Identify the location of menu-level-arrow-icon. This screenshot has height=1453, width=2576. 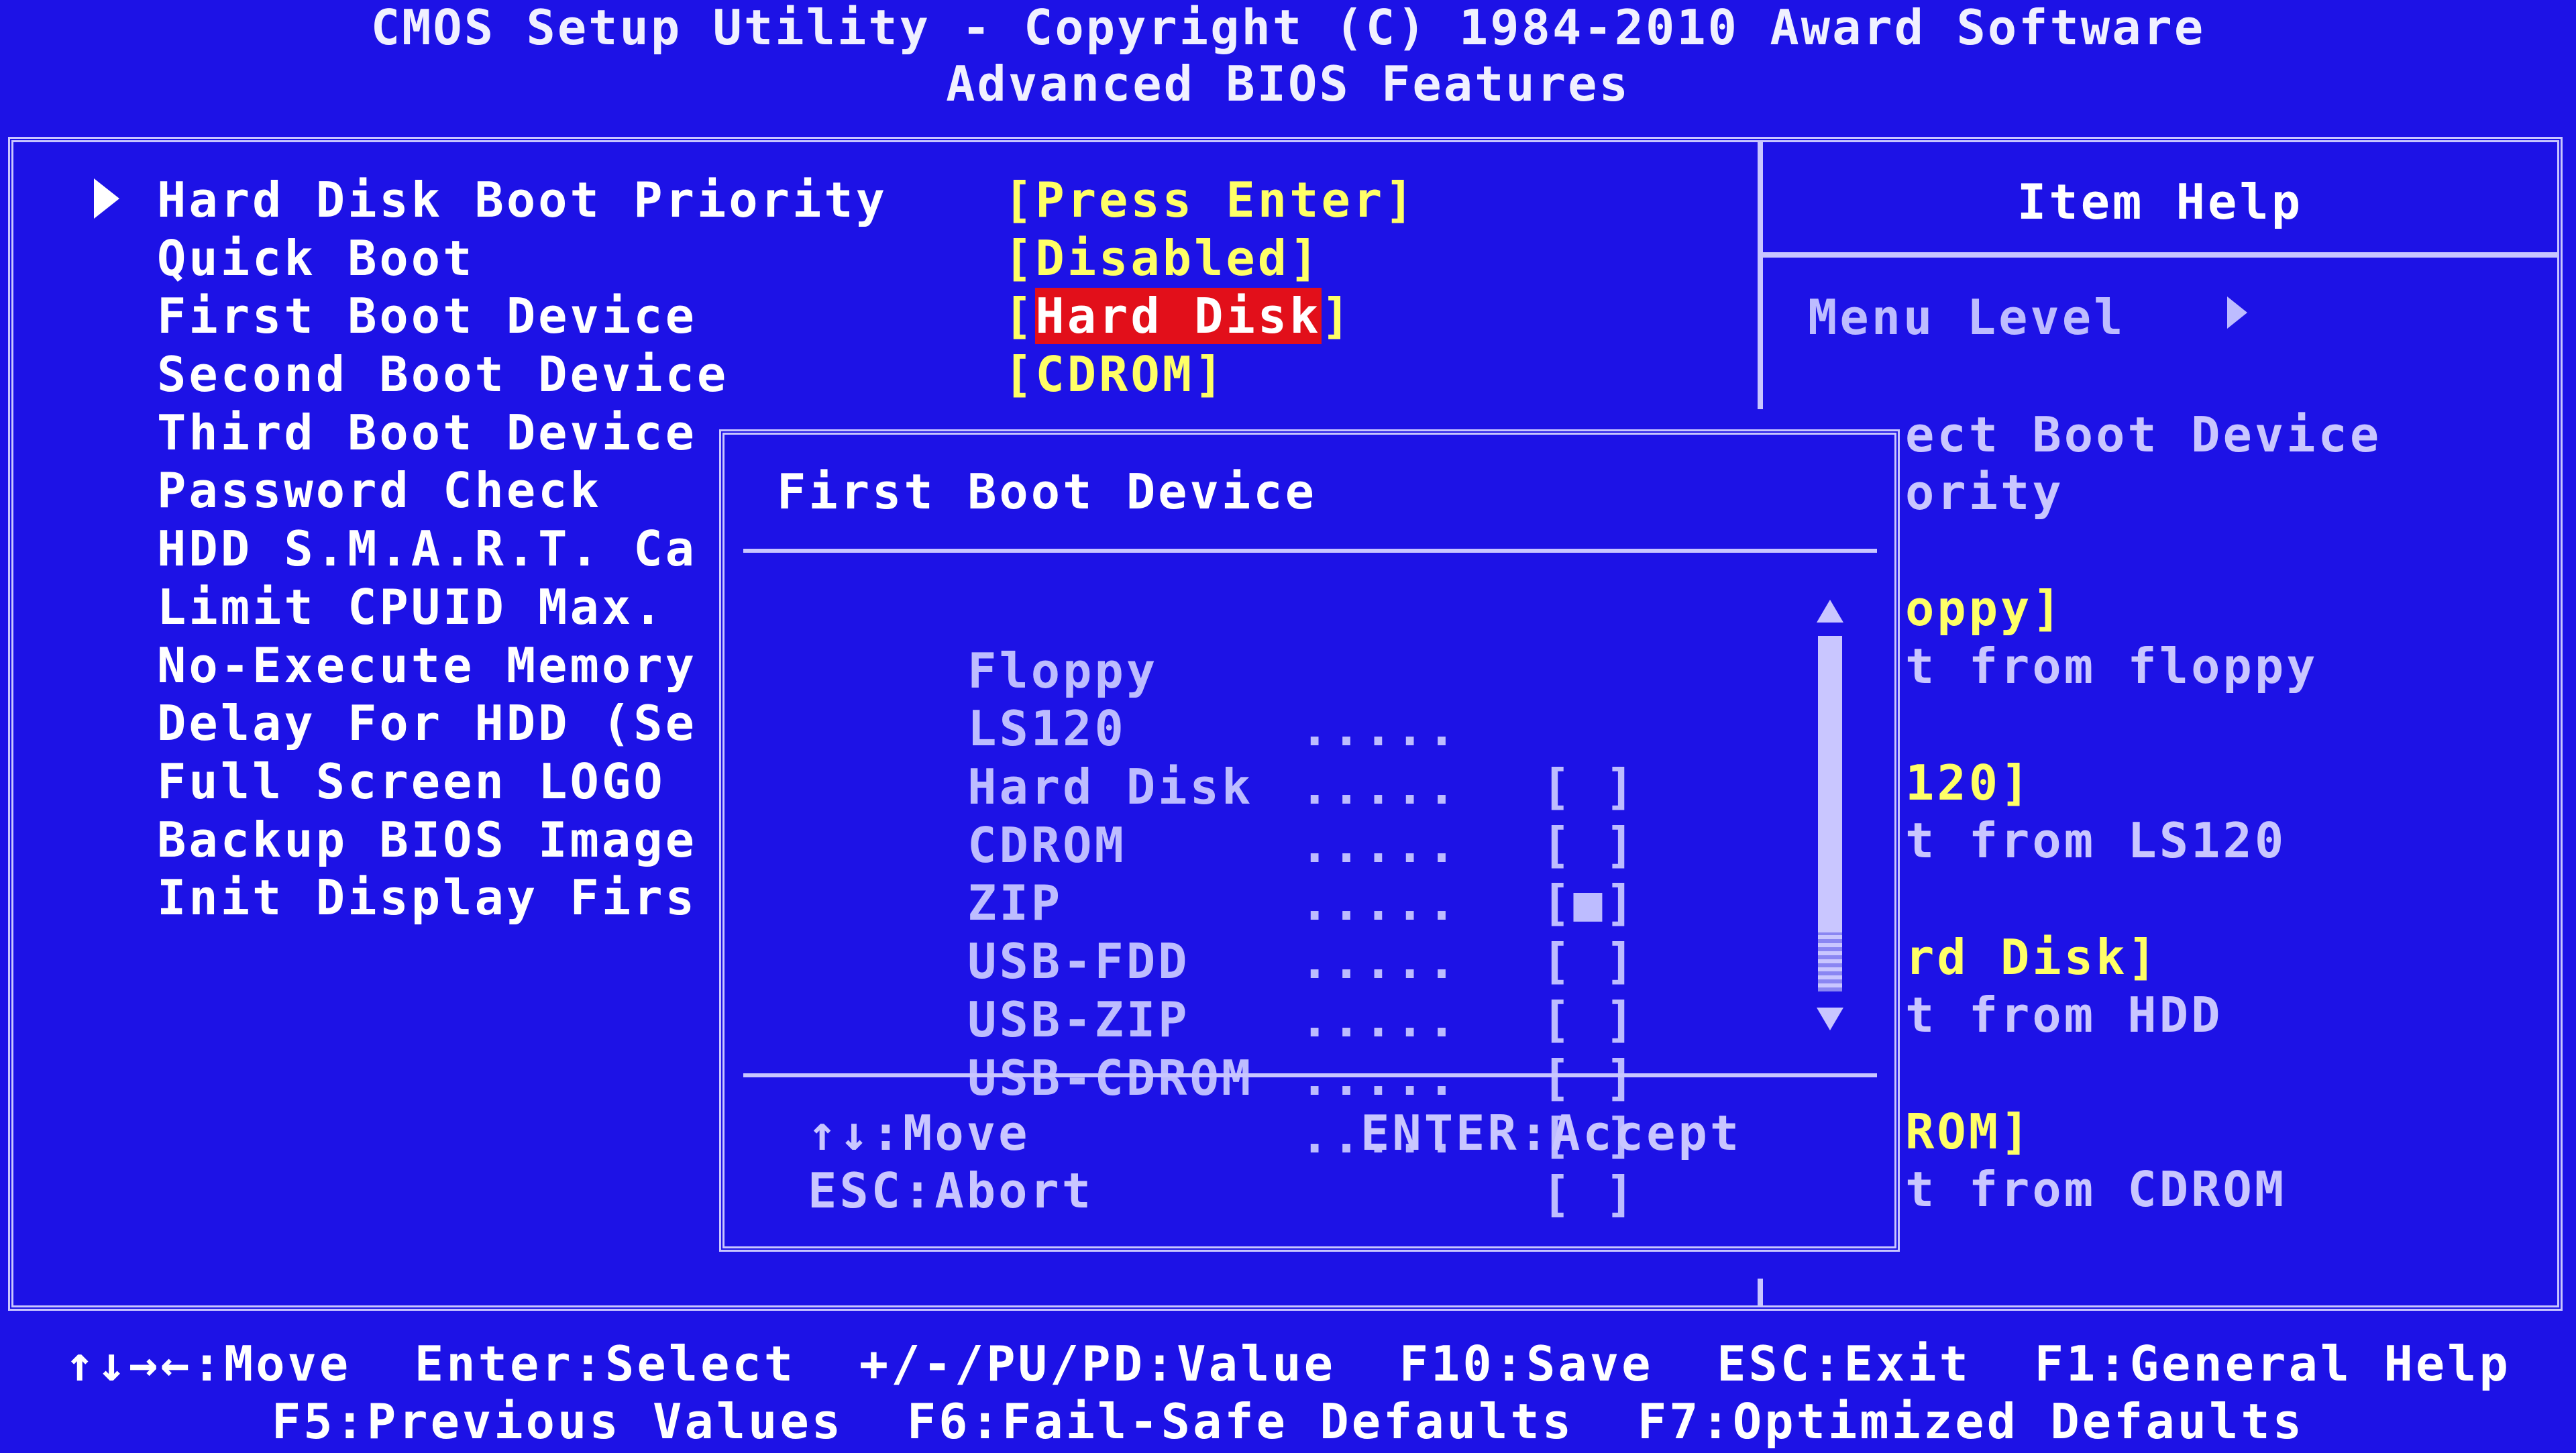
(2237, 313).